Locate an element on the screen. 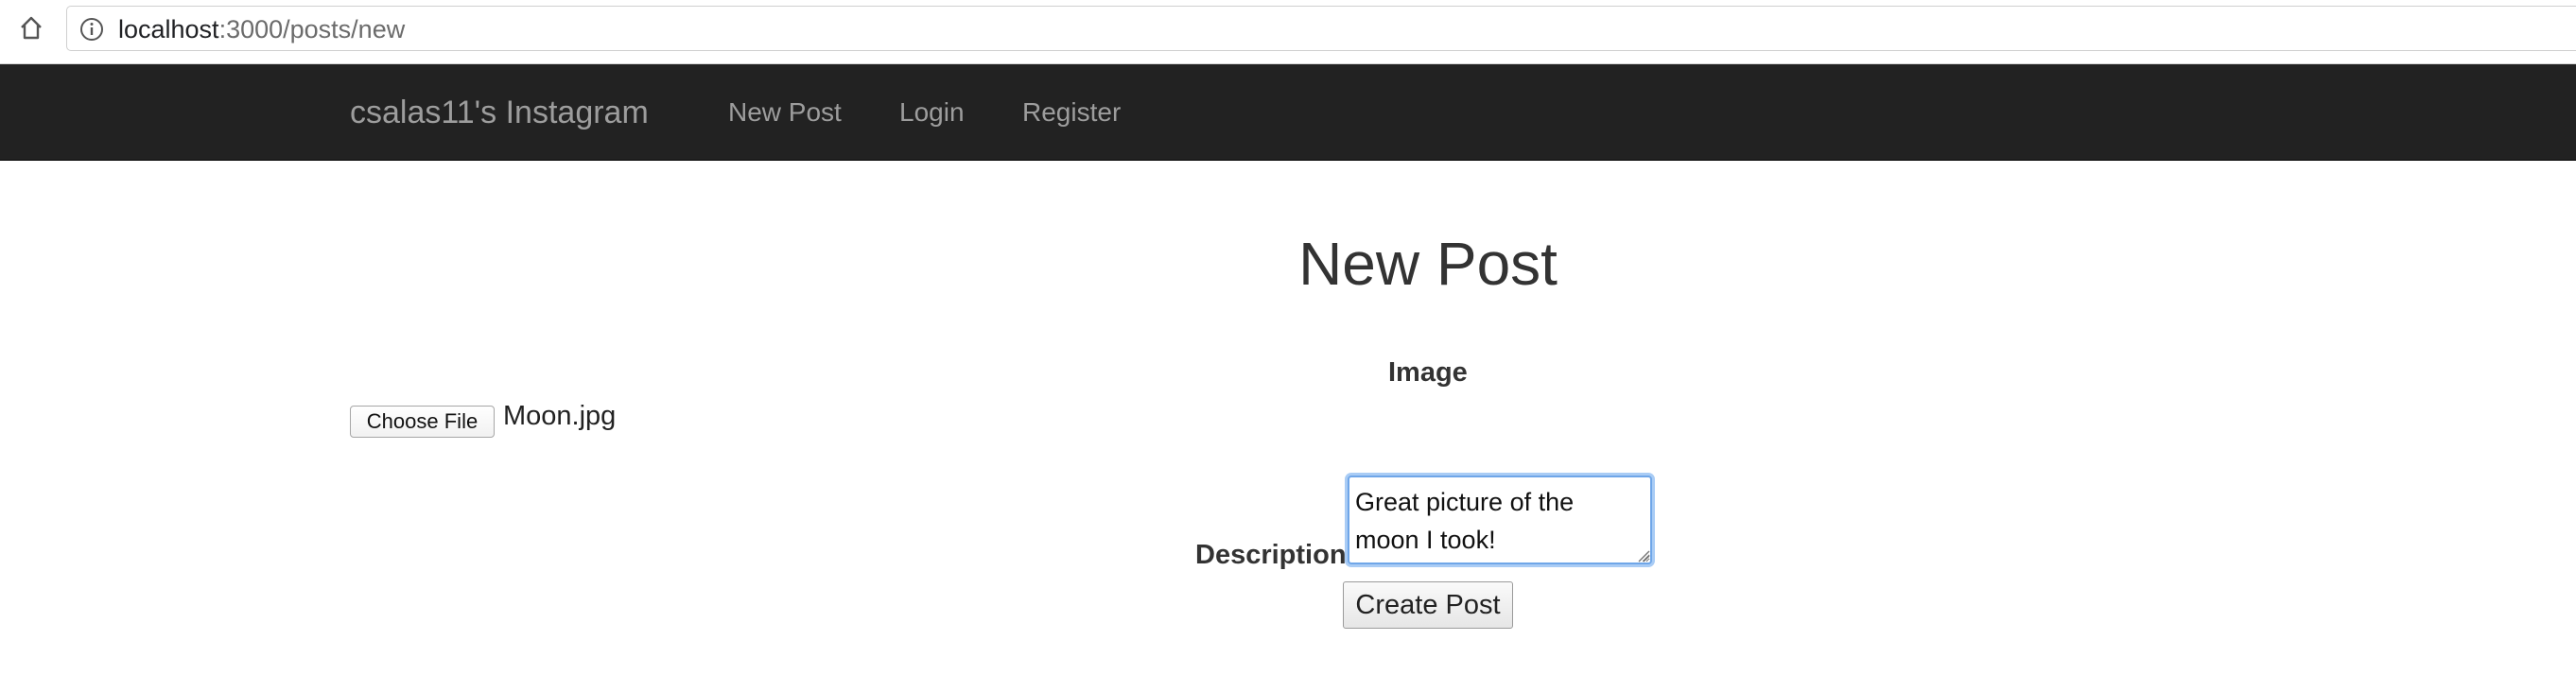  home-icon is located at coordinates (31, 27).